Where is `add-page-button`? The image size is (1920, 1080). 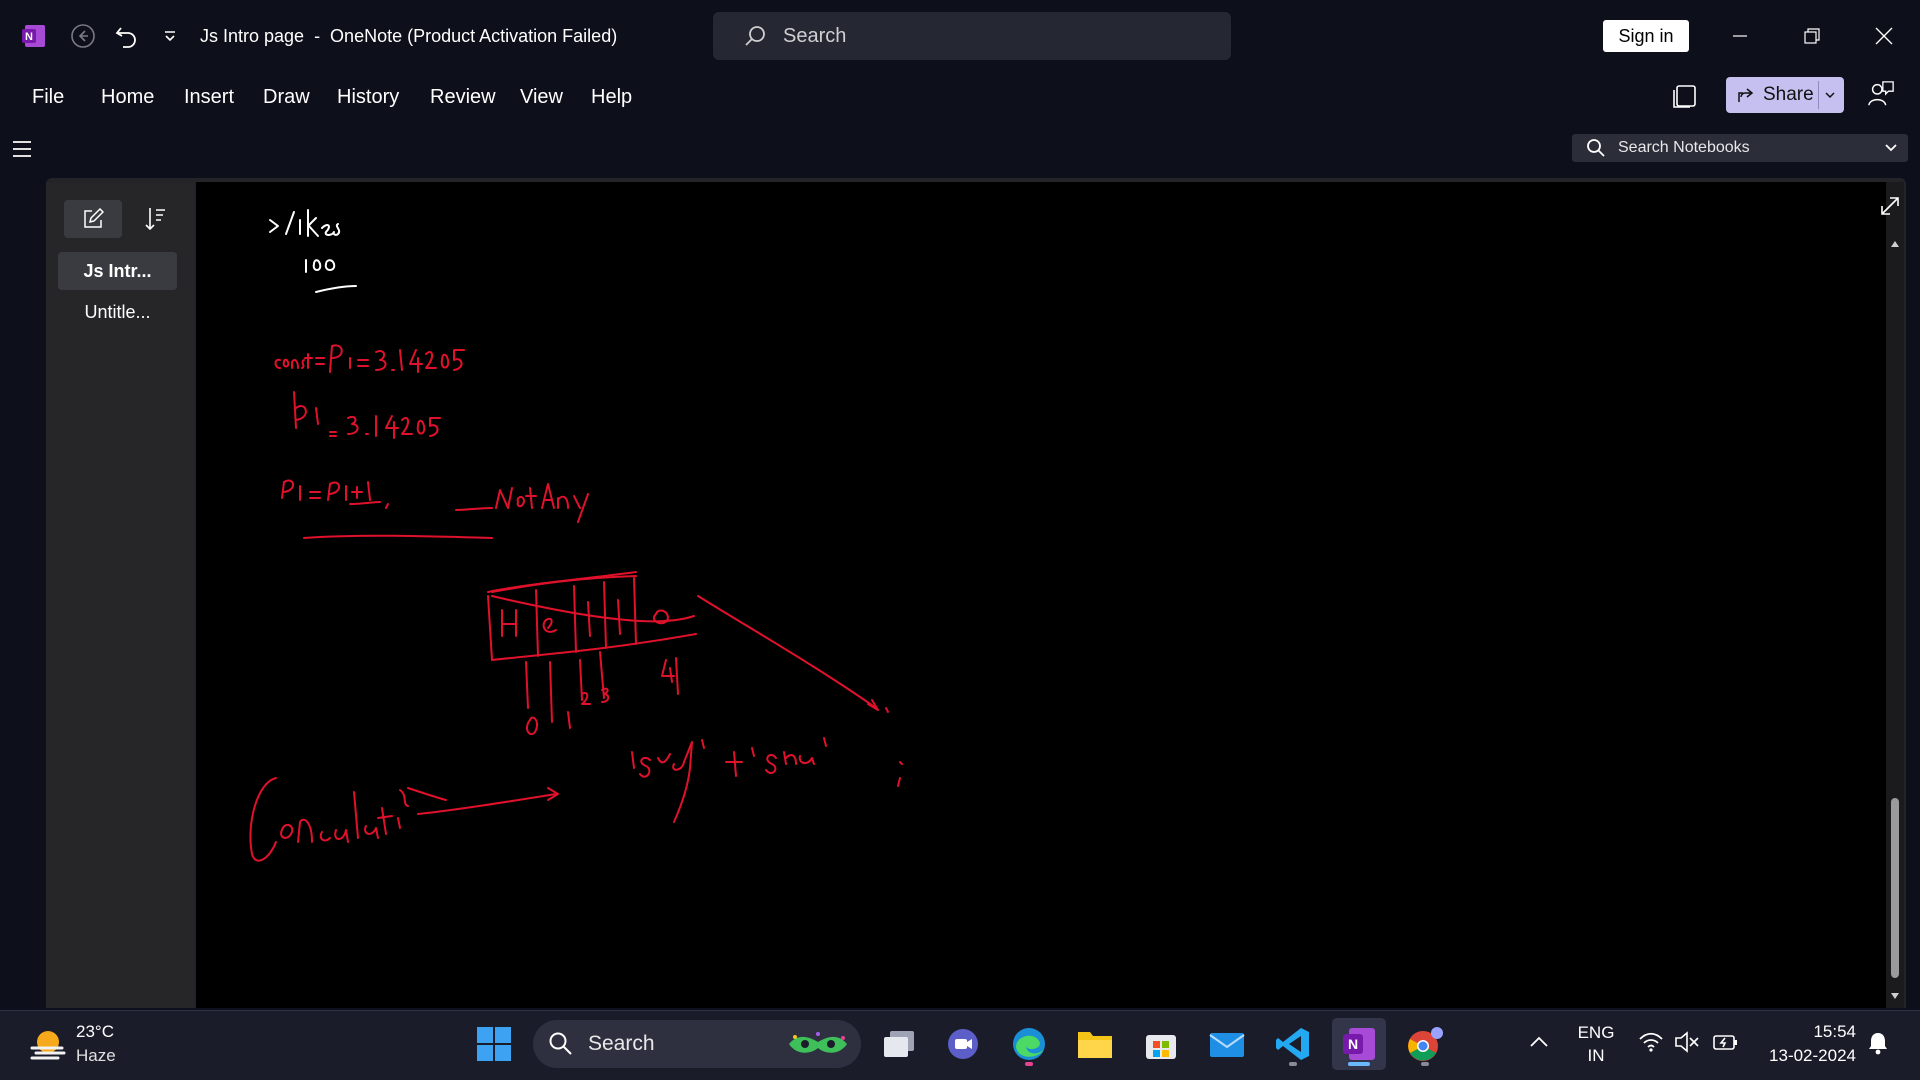 add-page-button is located at coordinates (93, 219).